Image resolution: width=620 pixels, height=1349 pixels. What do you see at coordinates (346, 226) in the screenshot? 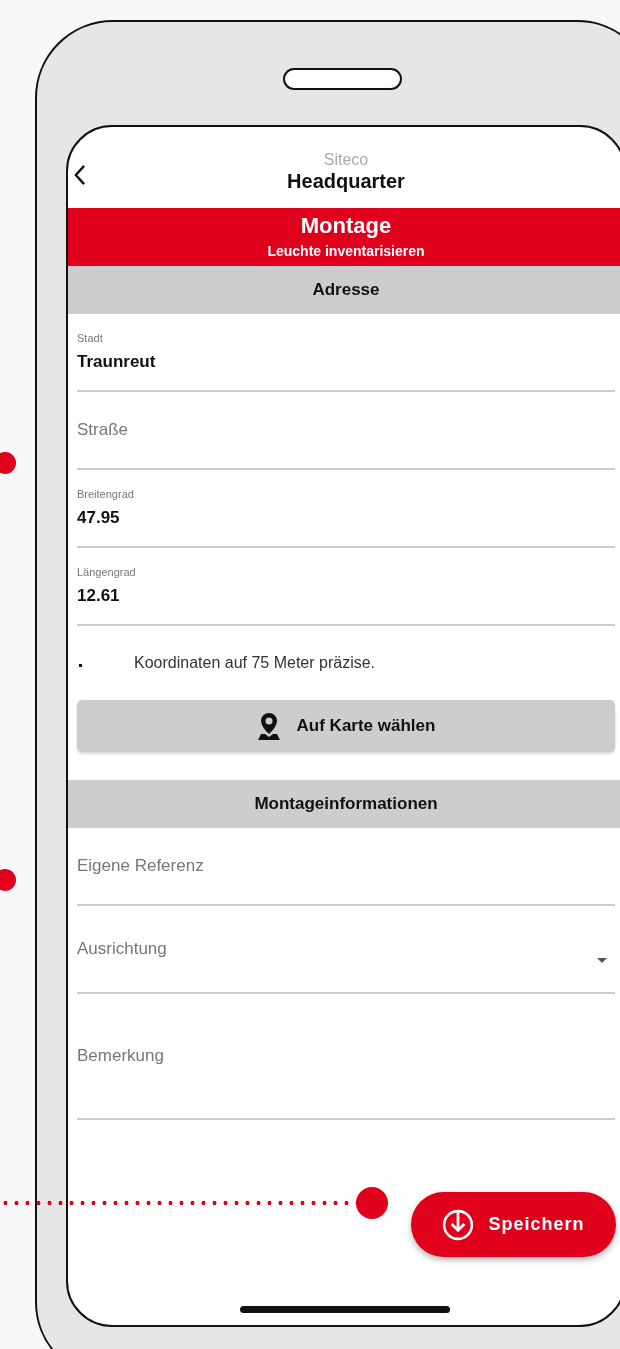
I see `banner-title: Montage` at bounding box center [346, 226].